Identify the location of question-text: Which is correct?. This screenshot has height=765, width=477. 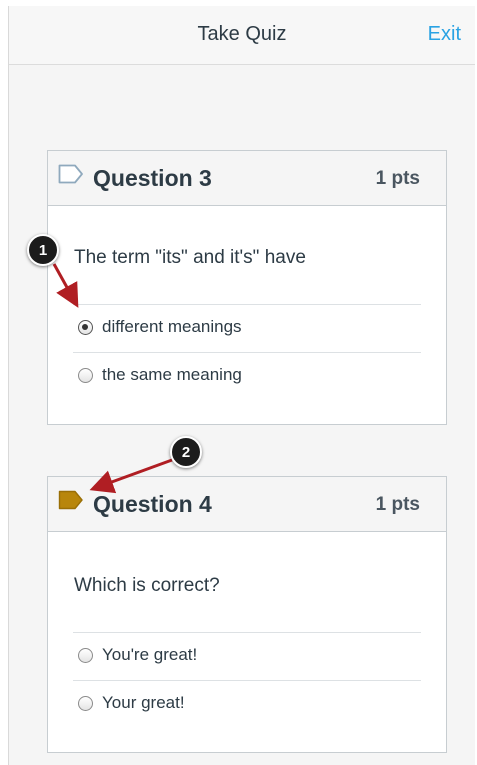
(147, 585).